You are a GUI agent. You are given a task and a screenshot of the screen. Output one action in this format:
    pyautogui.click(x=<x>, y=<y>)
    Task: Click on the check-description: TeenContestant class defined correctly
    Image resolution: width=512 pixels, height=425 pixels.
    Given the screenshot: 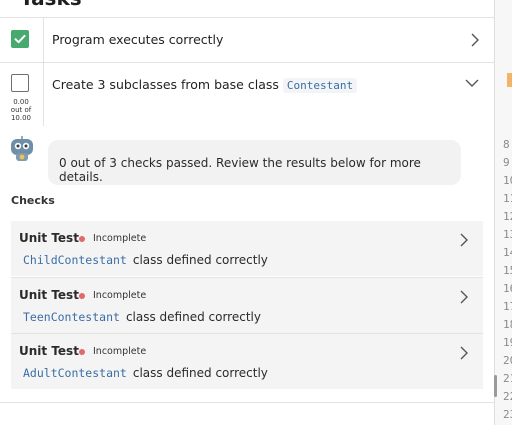 What is the action you would take?
    pyautogui.click(x=142, y=317)
    